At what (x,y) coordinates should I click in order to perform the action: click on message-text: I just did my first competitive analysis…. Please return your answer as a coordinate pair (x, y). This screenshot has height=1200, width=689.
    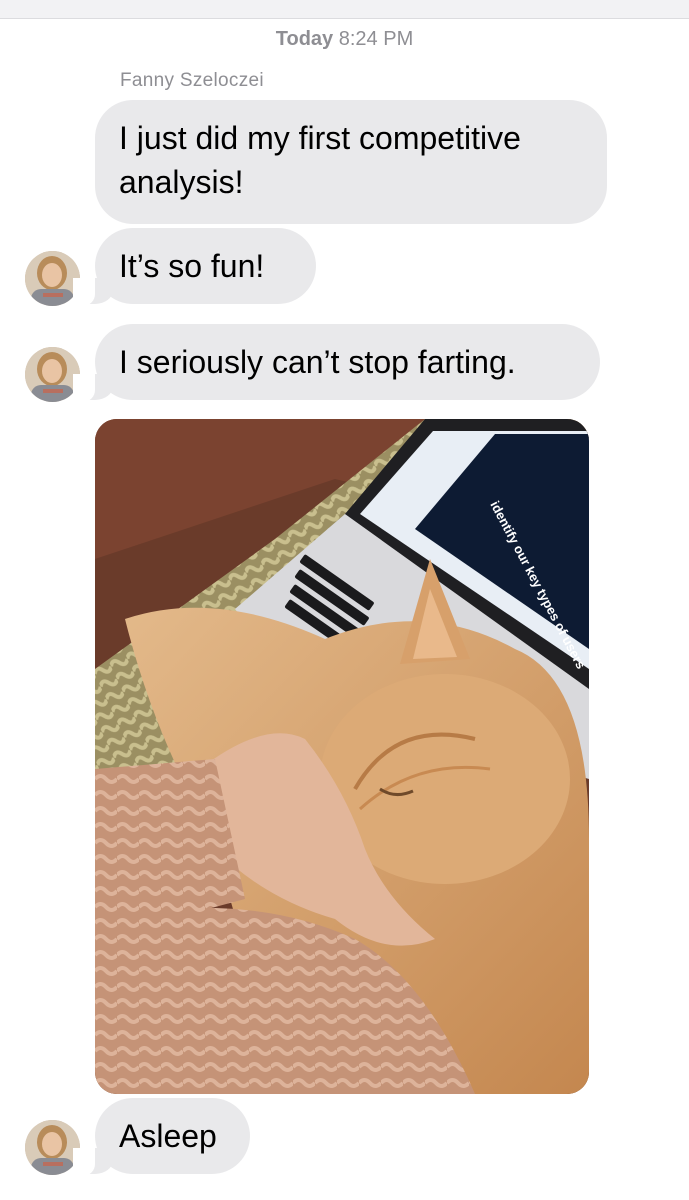
    Looking at the image, I should click on (320, 160).